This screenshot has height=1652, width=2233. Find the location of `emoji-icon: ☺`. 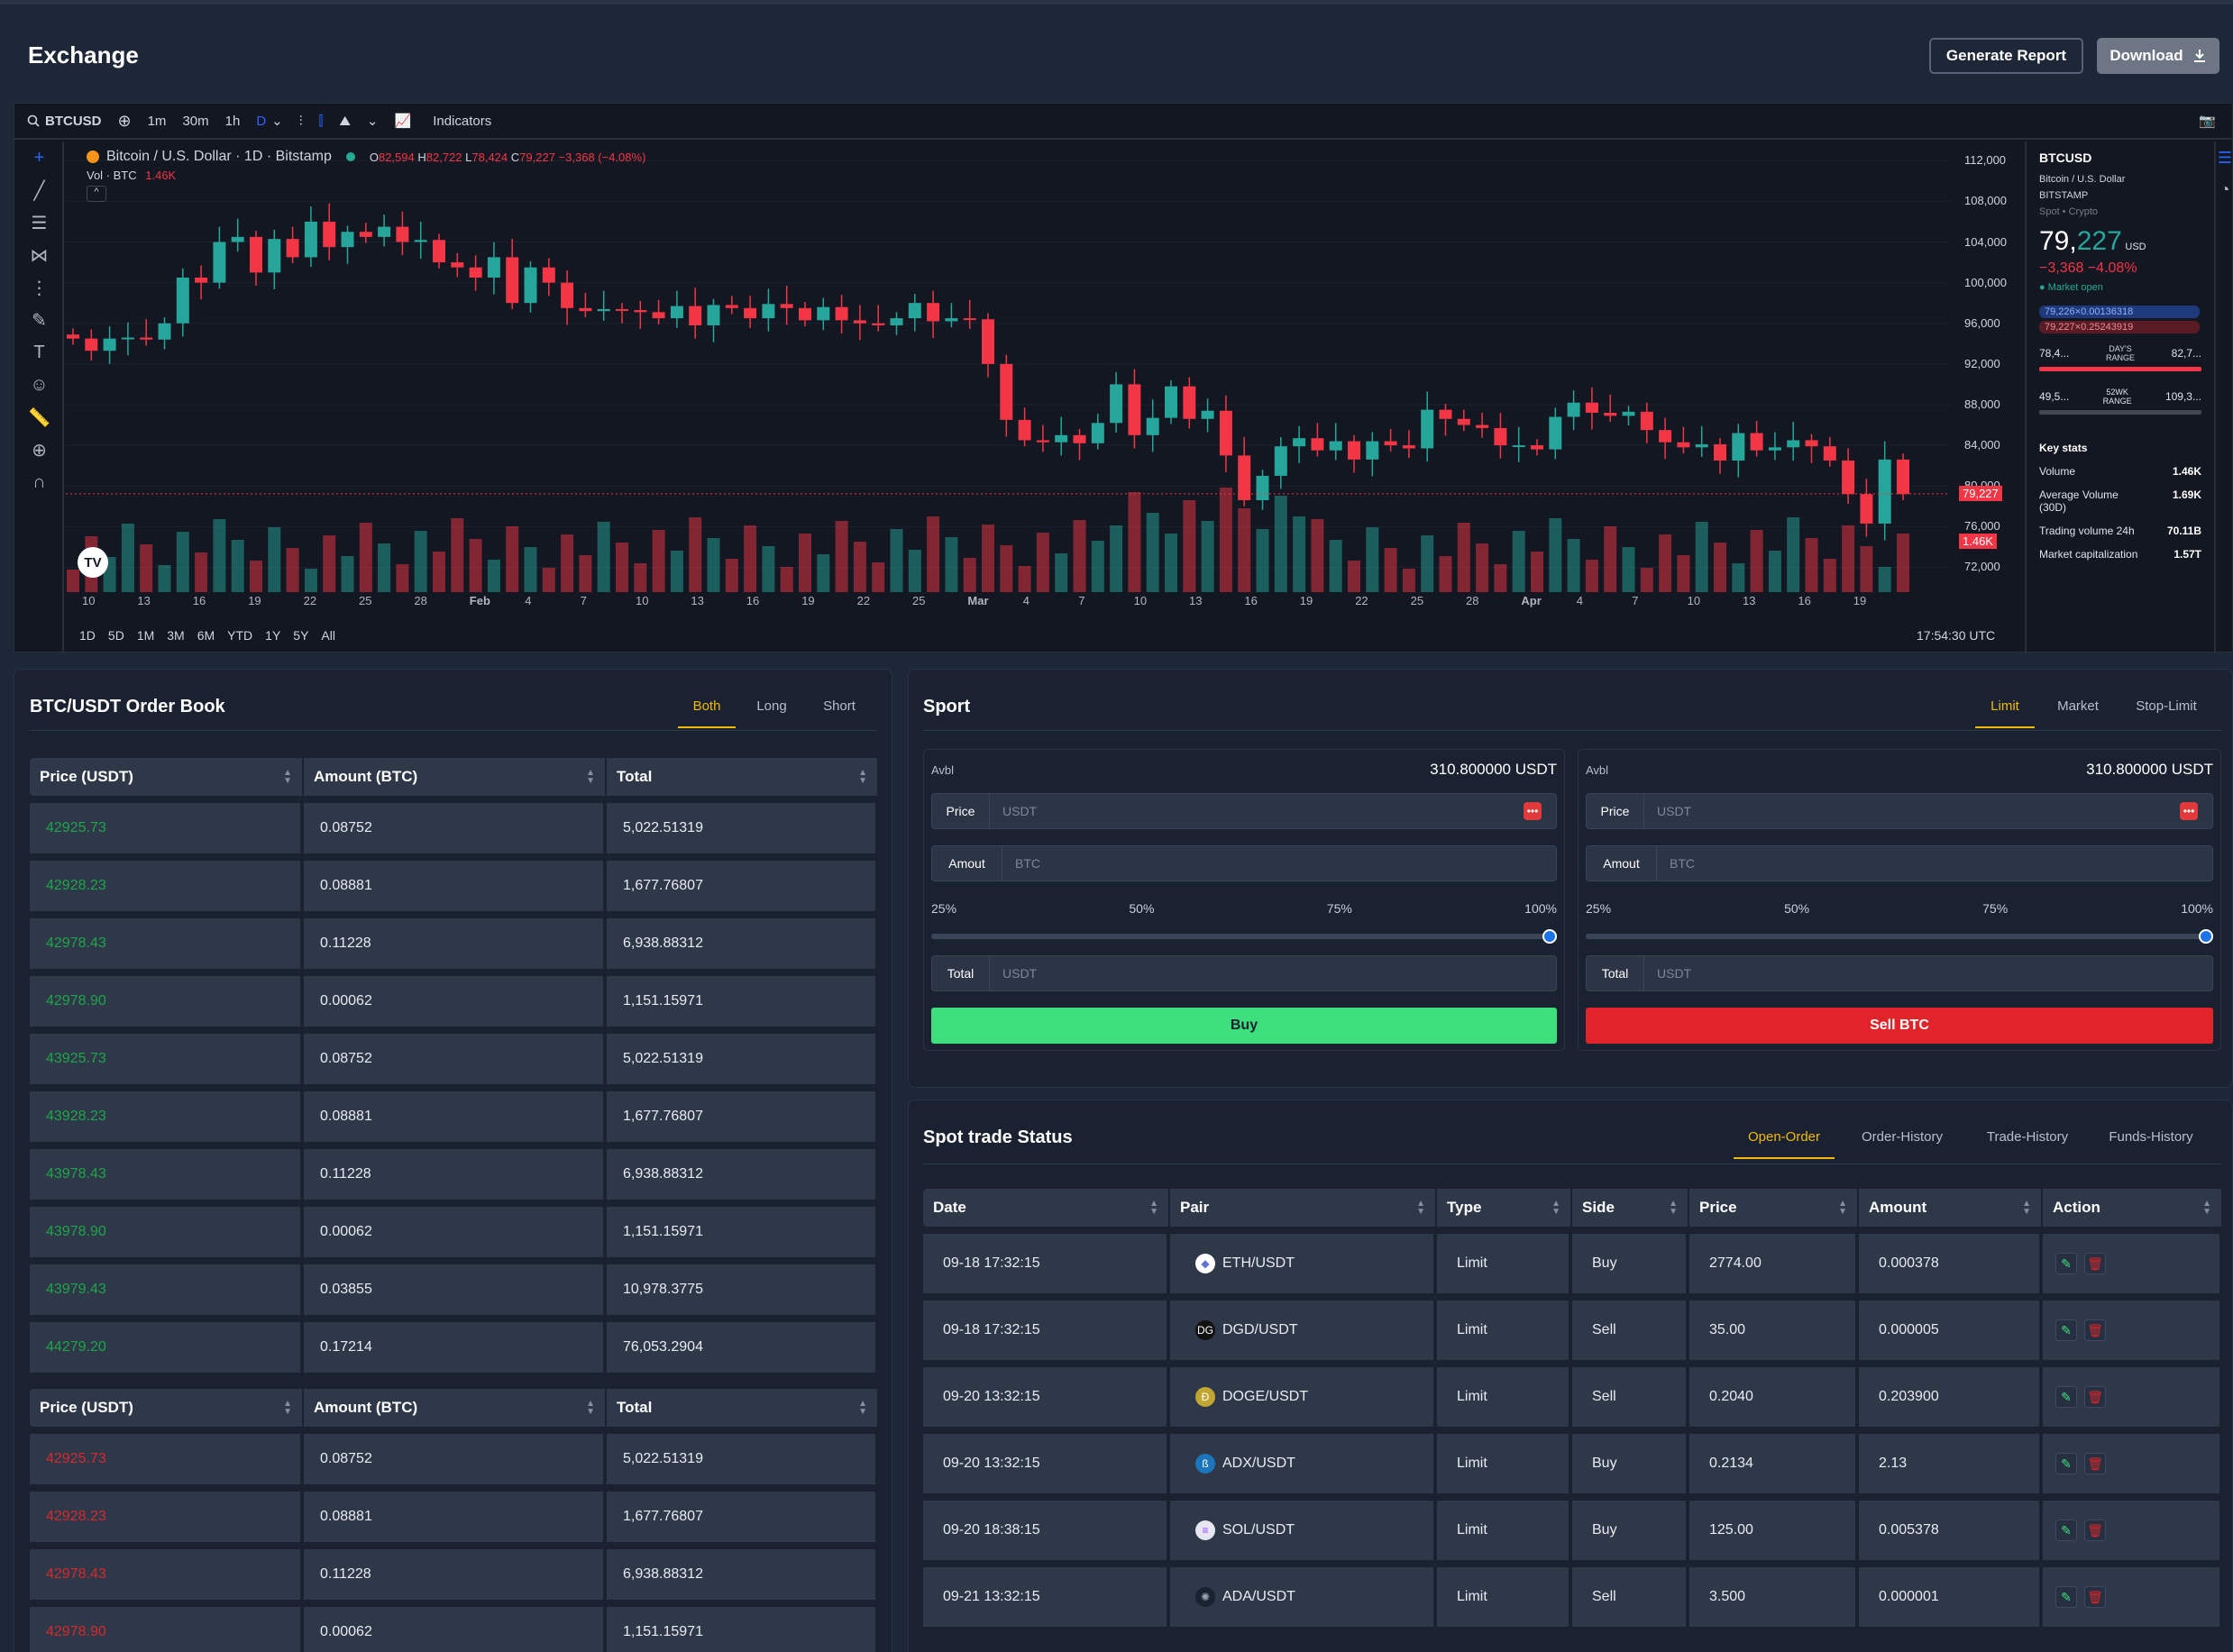

emoji-icon: ☺ is located at coordinates (39, 385).